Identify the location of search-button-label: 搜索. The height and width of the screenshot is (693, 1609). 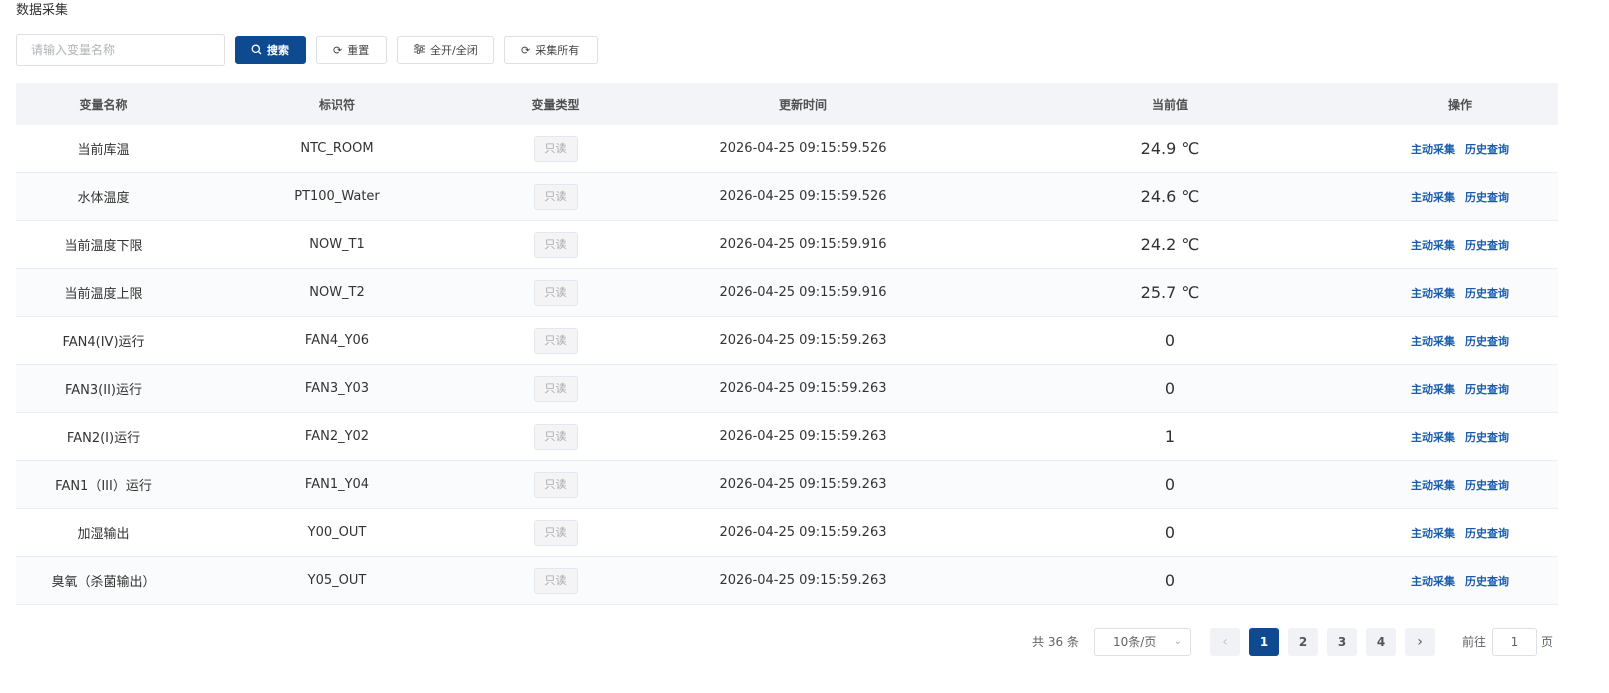
(278, 50).